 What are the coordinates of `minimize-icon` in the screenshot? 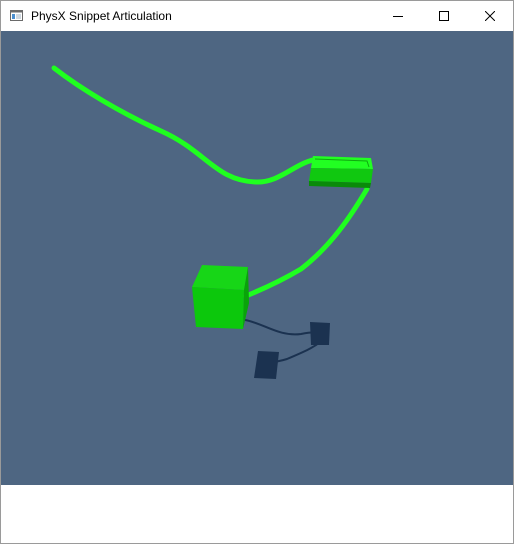 It's located at (398, 16).